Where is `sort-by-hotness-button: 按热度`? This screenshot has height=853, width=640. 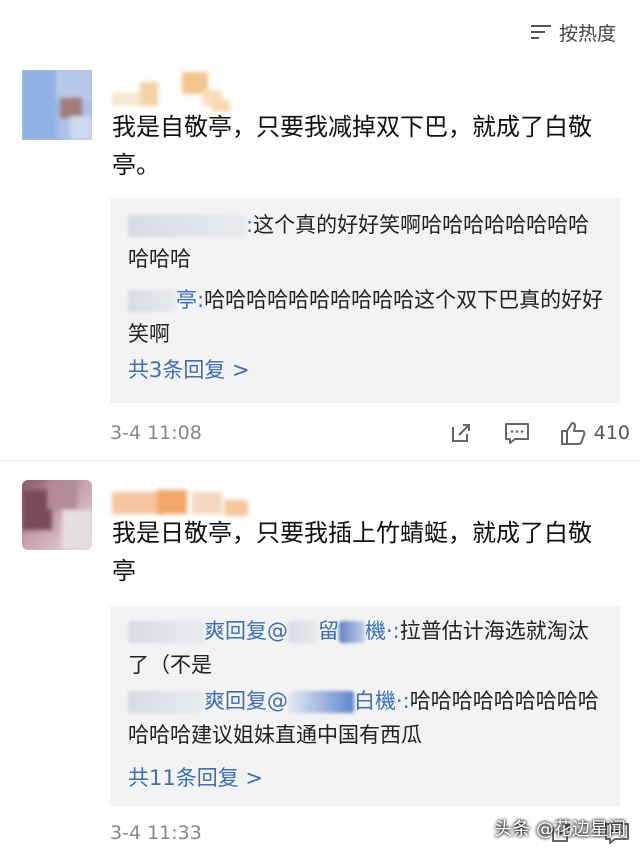
sort-by-hotness-button: 按热度 is located at coordinates (573, 32).